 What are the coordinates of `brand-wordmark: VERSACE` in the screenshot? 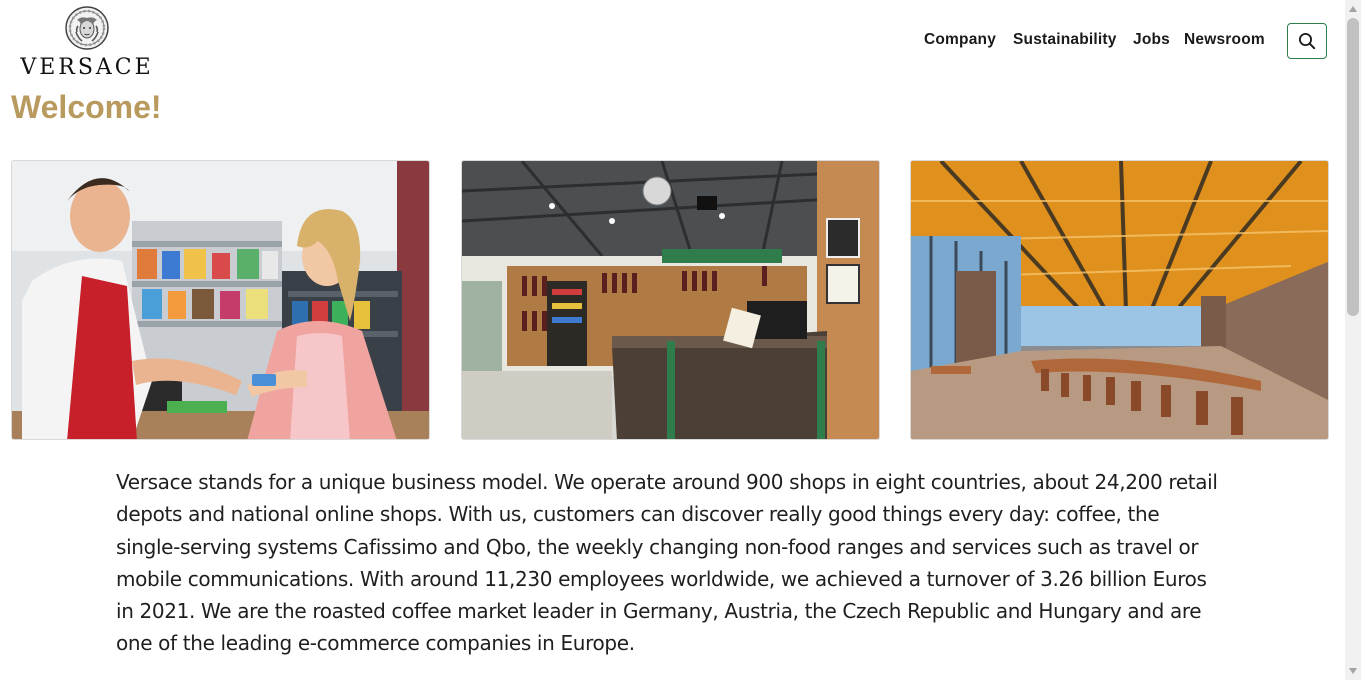 It's located at (87, 67).